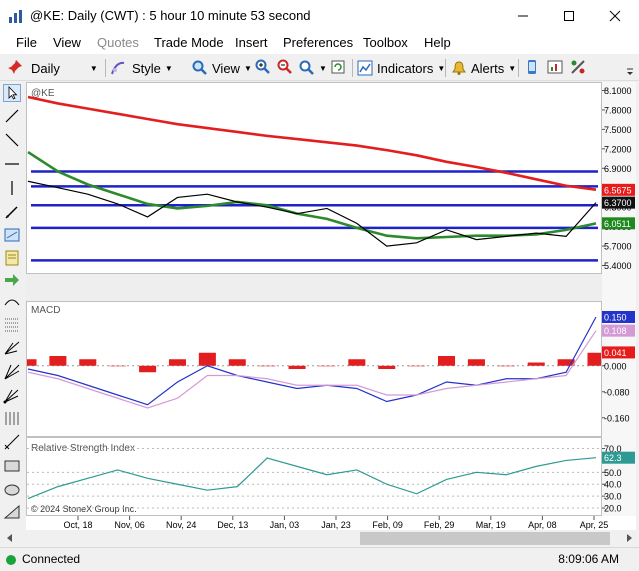 The width and height of the screenshot is (639, 571). Describe the element at coordinates (613, 497) in the screenshot. I see `y-tick-label: 30.0` at that location.